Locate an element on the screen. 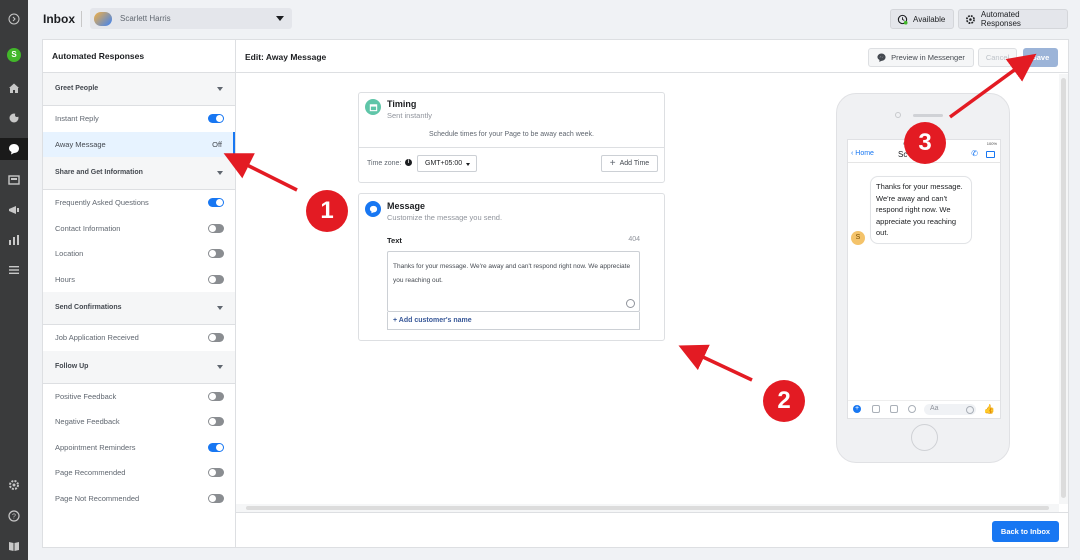 The width and height of the screenshot is (1080, 560). cancel-button: Cancel is located at coordinates (997, 57).